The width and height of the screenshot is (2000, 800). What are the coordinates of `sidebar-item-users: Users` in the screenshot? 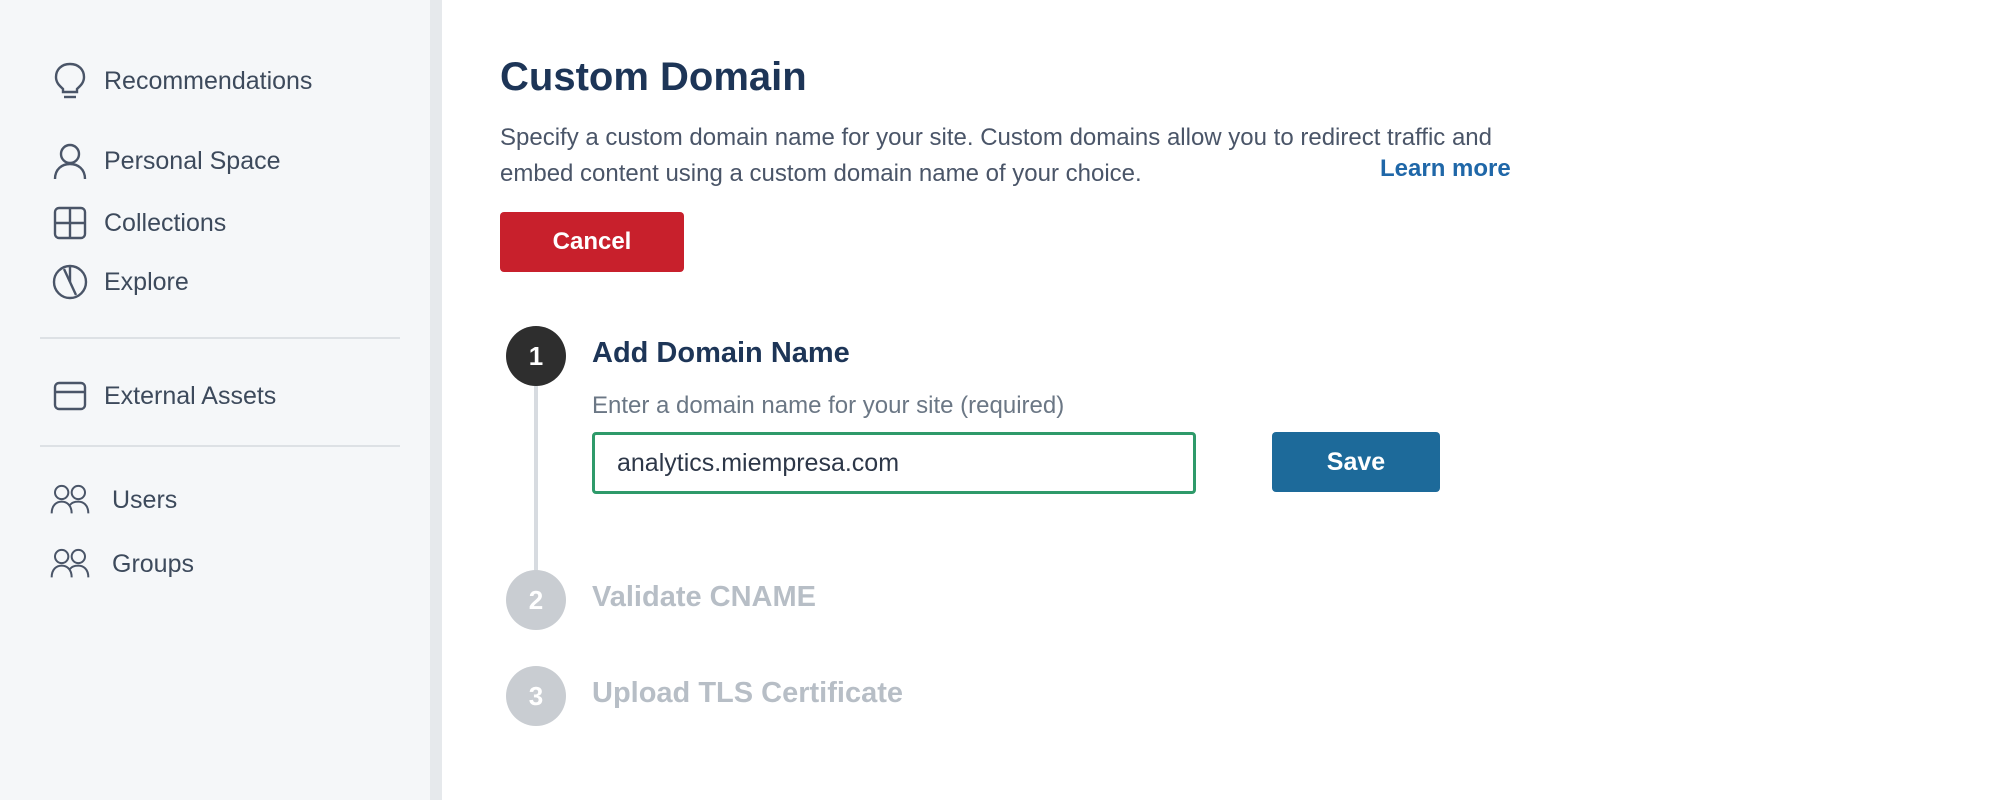 It's located at (113, 500).